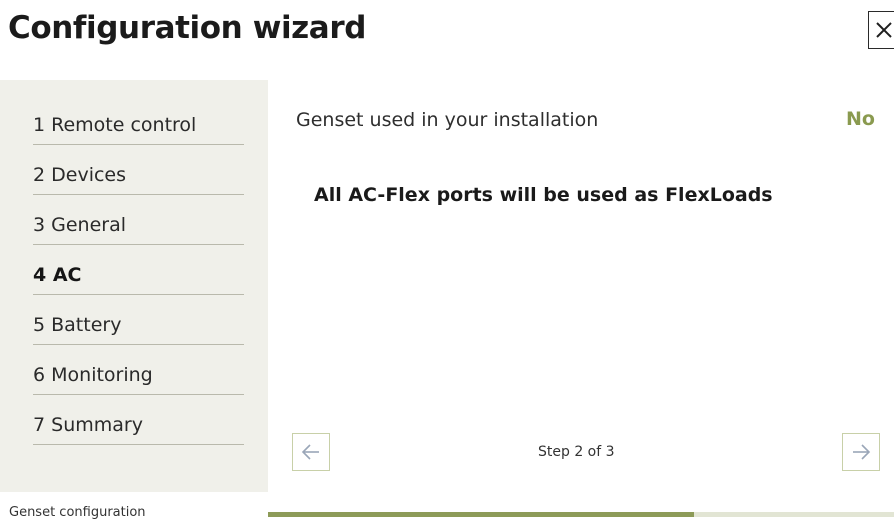 Image resolution: width=894 pixels, height=521 pixels. I want to click on progress-bar, so click(581, 514).